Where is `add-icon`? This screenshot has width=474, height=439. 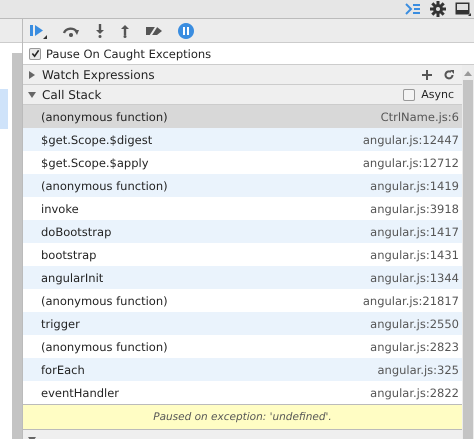
add-icon is located at coordinates (427, 75).